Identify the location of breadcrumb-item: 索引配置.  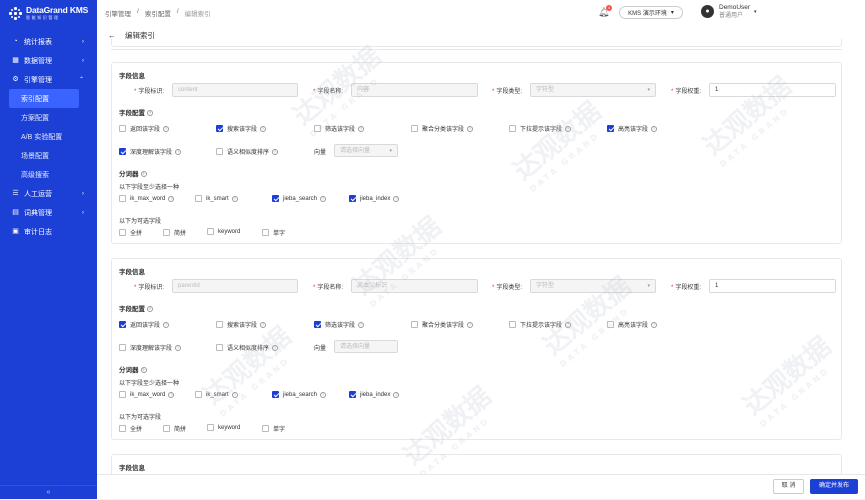
(158, 13).